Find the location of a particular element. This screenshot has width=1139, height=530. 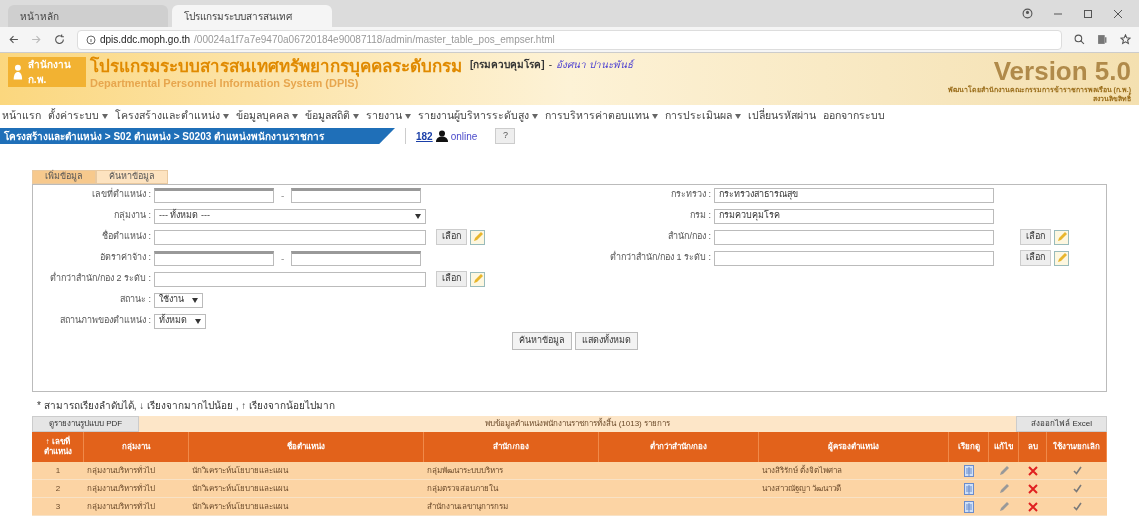

online-label: online is located at coordinates (464, 136).